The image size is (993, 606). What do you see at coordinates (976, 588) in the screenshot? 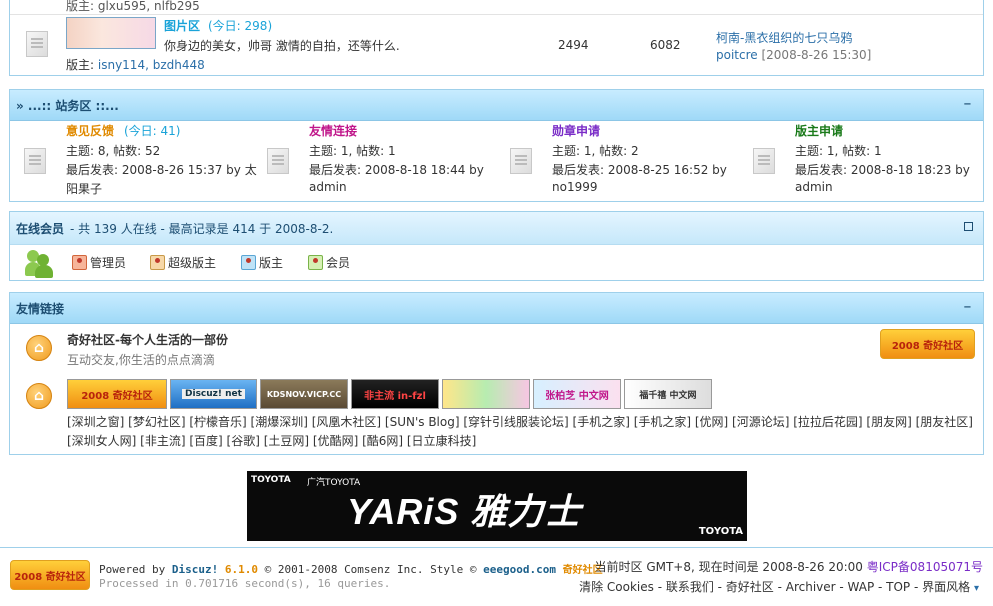
I see `chevron-down-icon: ▾` at bounding box center [976, 588].